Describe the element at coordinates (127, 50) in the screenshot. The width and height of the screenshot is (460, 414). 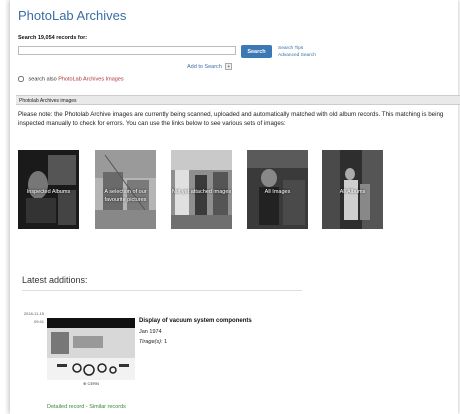
I see `search-input` at that location.